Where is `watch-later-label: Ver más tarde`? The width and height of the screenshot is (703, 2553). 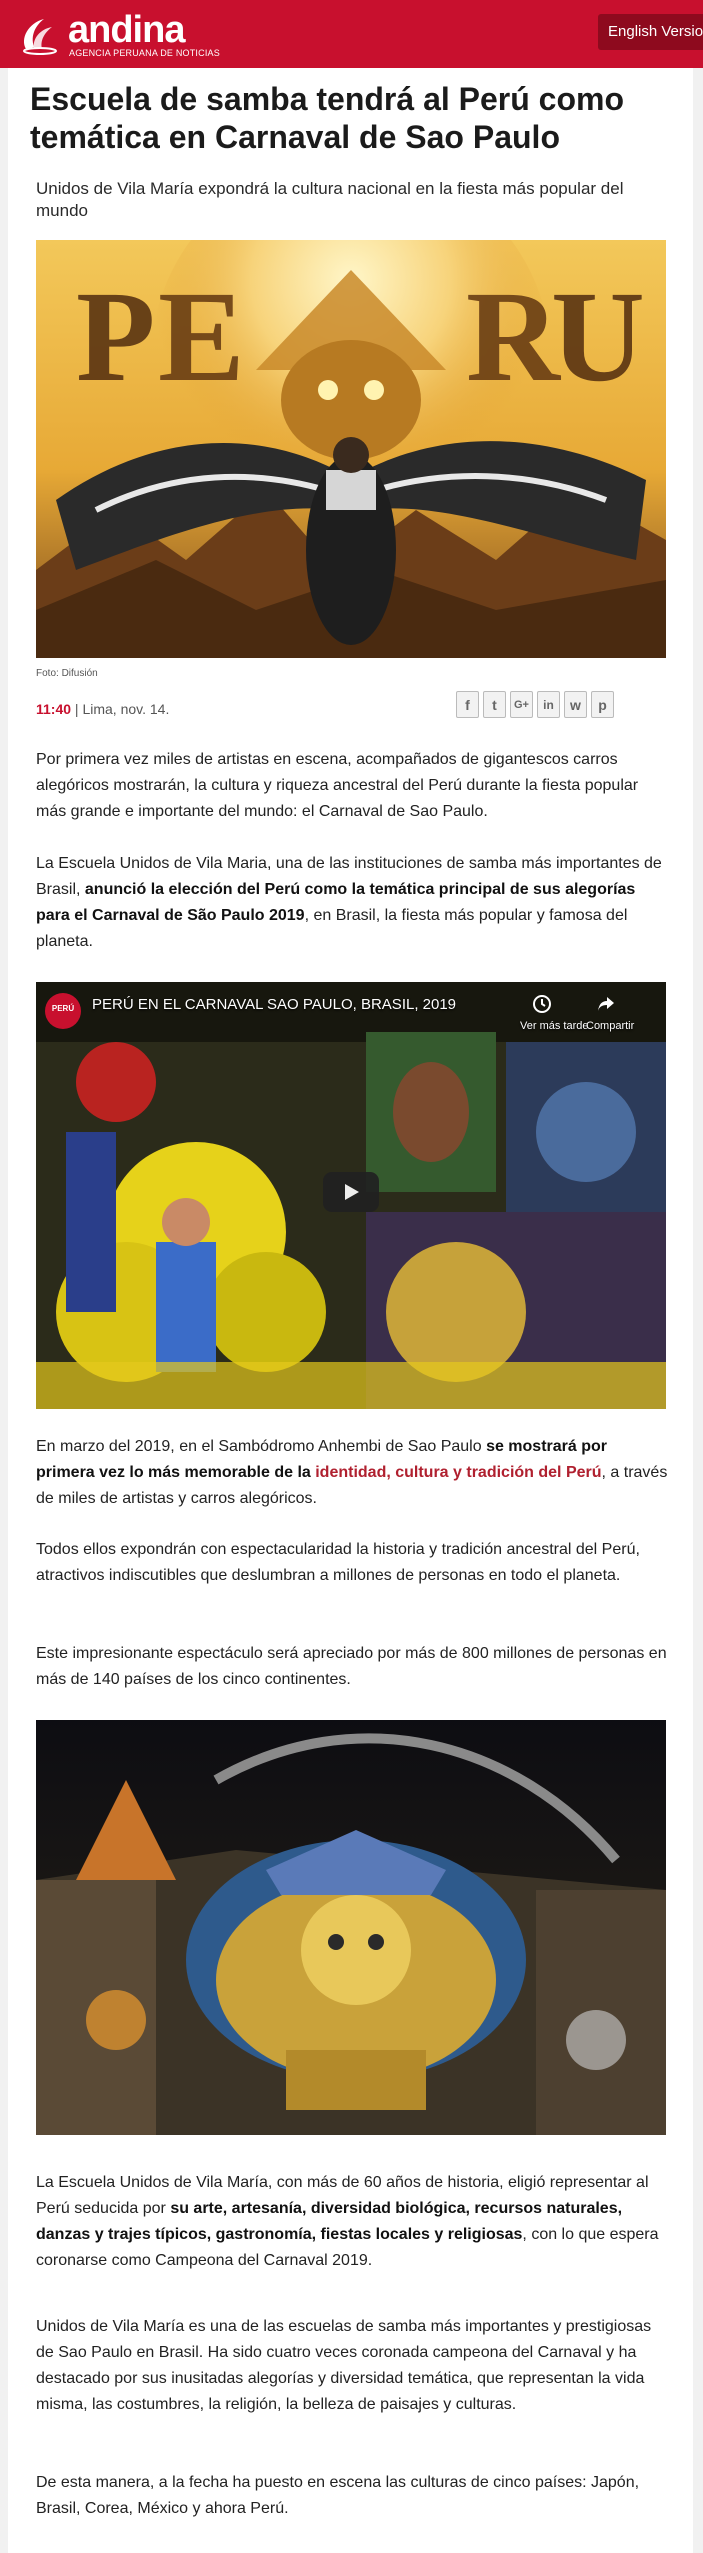
watch-later-label: Ver más tarde is located at coordinates (554, 1026).